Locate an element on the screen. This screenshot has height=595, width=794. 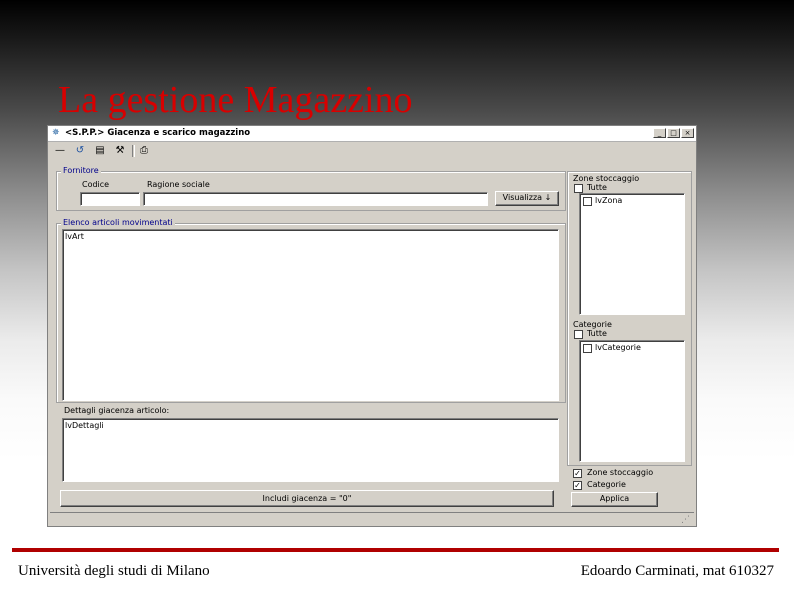
dettagli-list-item: lvDettagli is located at coordinates (84, 426).